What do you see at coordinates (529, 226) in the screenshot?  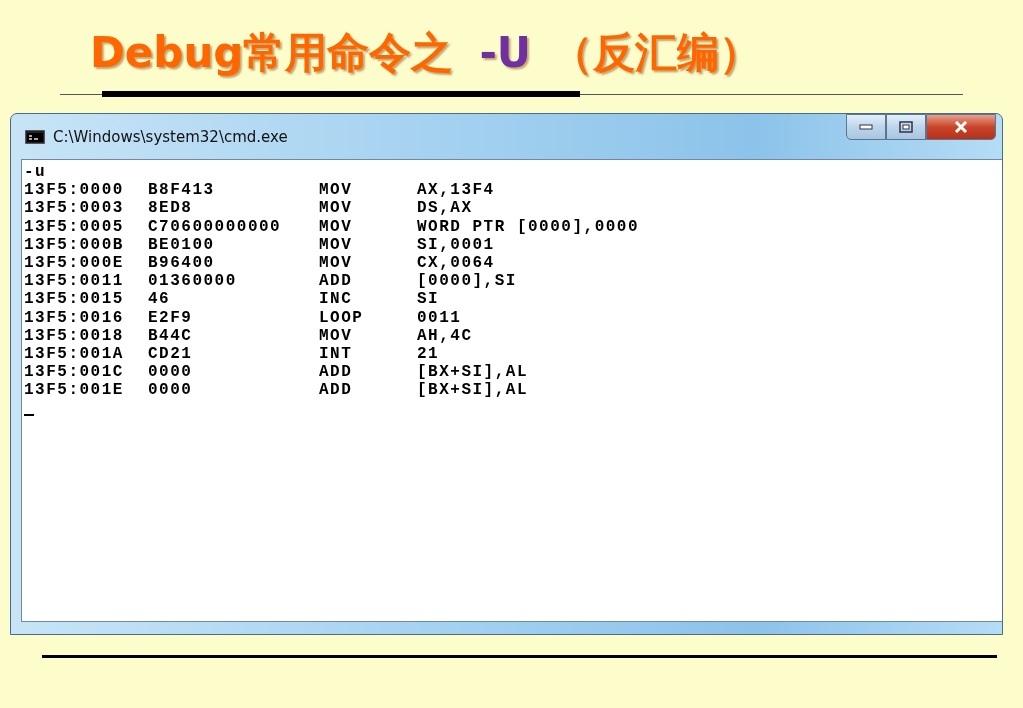 I see `operands-text: WORD PTR [0000],0000` at bounding box center [529, 226].